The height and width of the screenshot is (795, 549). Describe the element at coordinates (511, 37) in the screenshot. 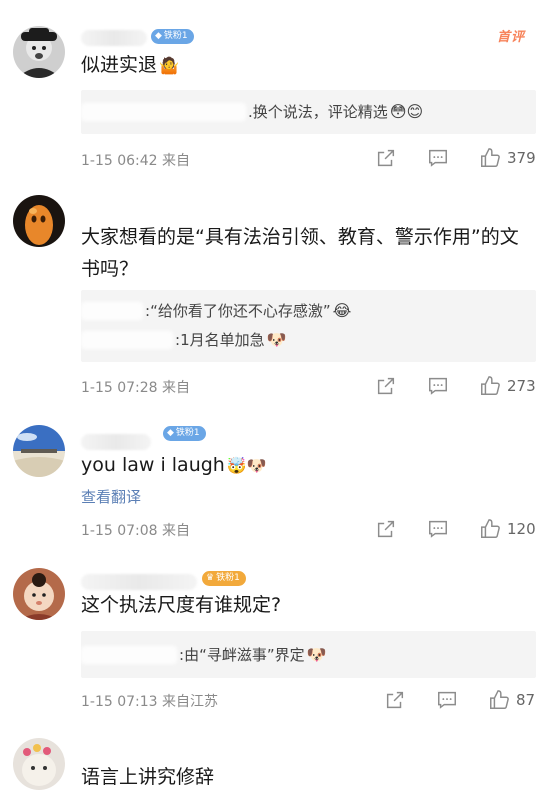

I see `first-comment-tag: 首评` at that location.